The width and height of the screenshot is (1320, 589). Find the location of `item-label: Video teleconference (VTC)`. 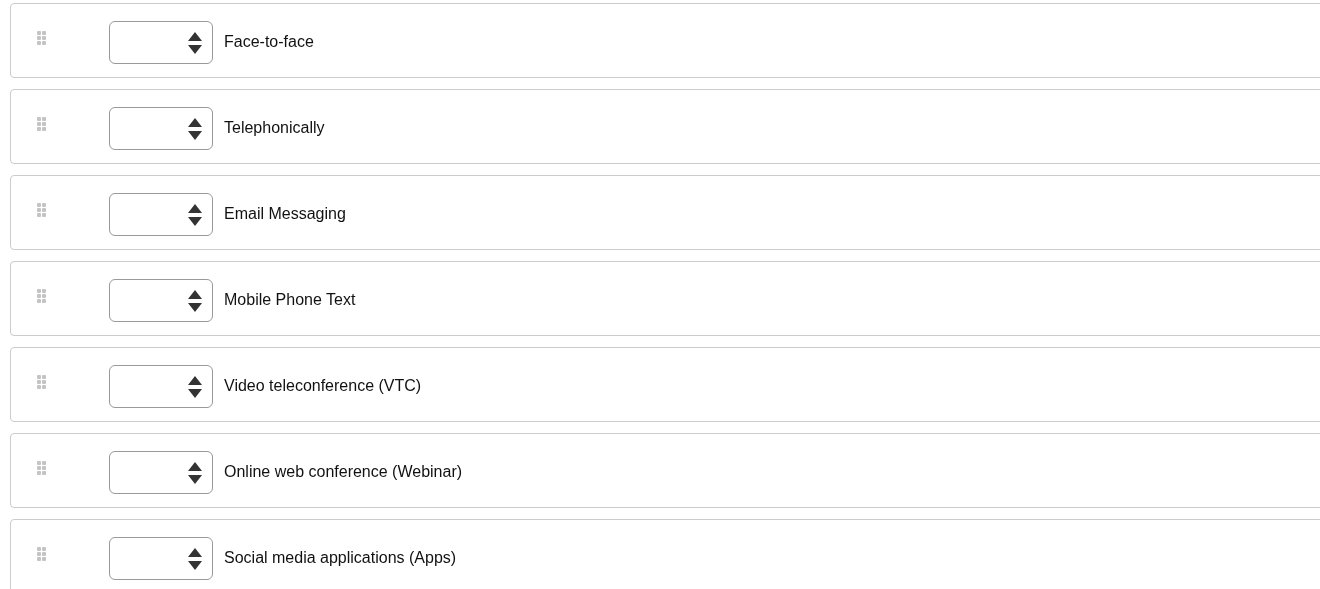

item-label: Video teleconference (VTC) is located at coordinates (323, 386).